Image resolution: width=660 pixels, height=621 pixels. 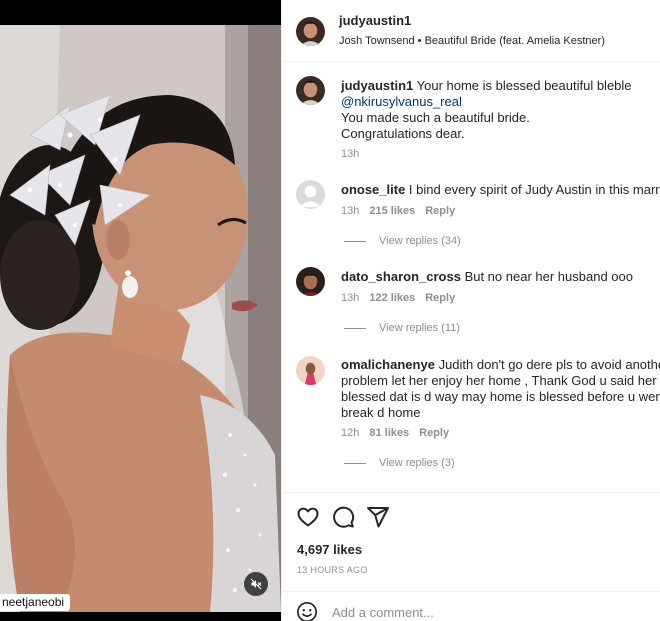 I want to click on likes-count: 4,697 likes, so click(x=329, y=549).